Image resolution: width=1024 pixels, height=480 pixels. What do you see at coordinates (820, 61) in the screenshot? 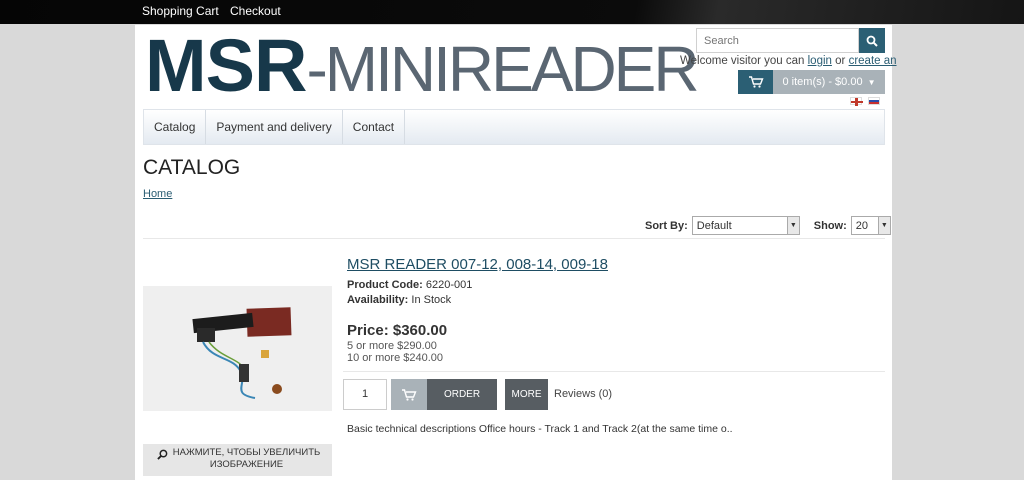
I see `login-link: login` at bounding box center [820, 61].